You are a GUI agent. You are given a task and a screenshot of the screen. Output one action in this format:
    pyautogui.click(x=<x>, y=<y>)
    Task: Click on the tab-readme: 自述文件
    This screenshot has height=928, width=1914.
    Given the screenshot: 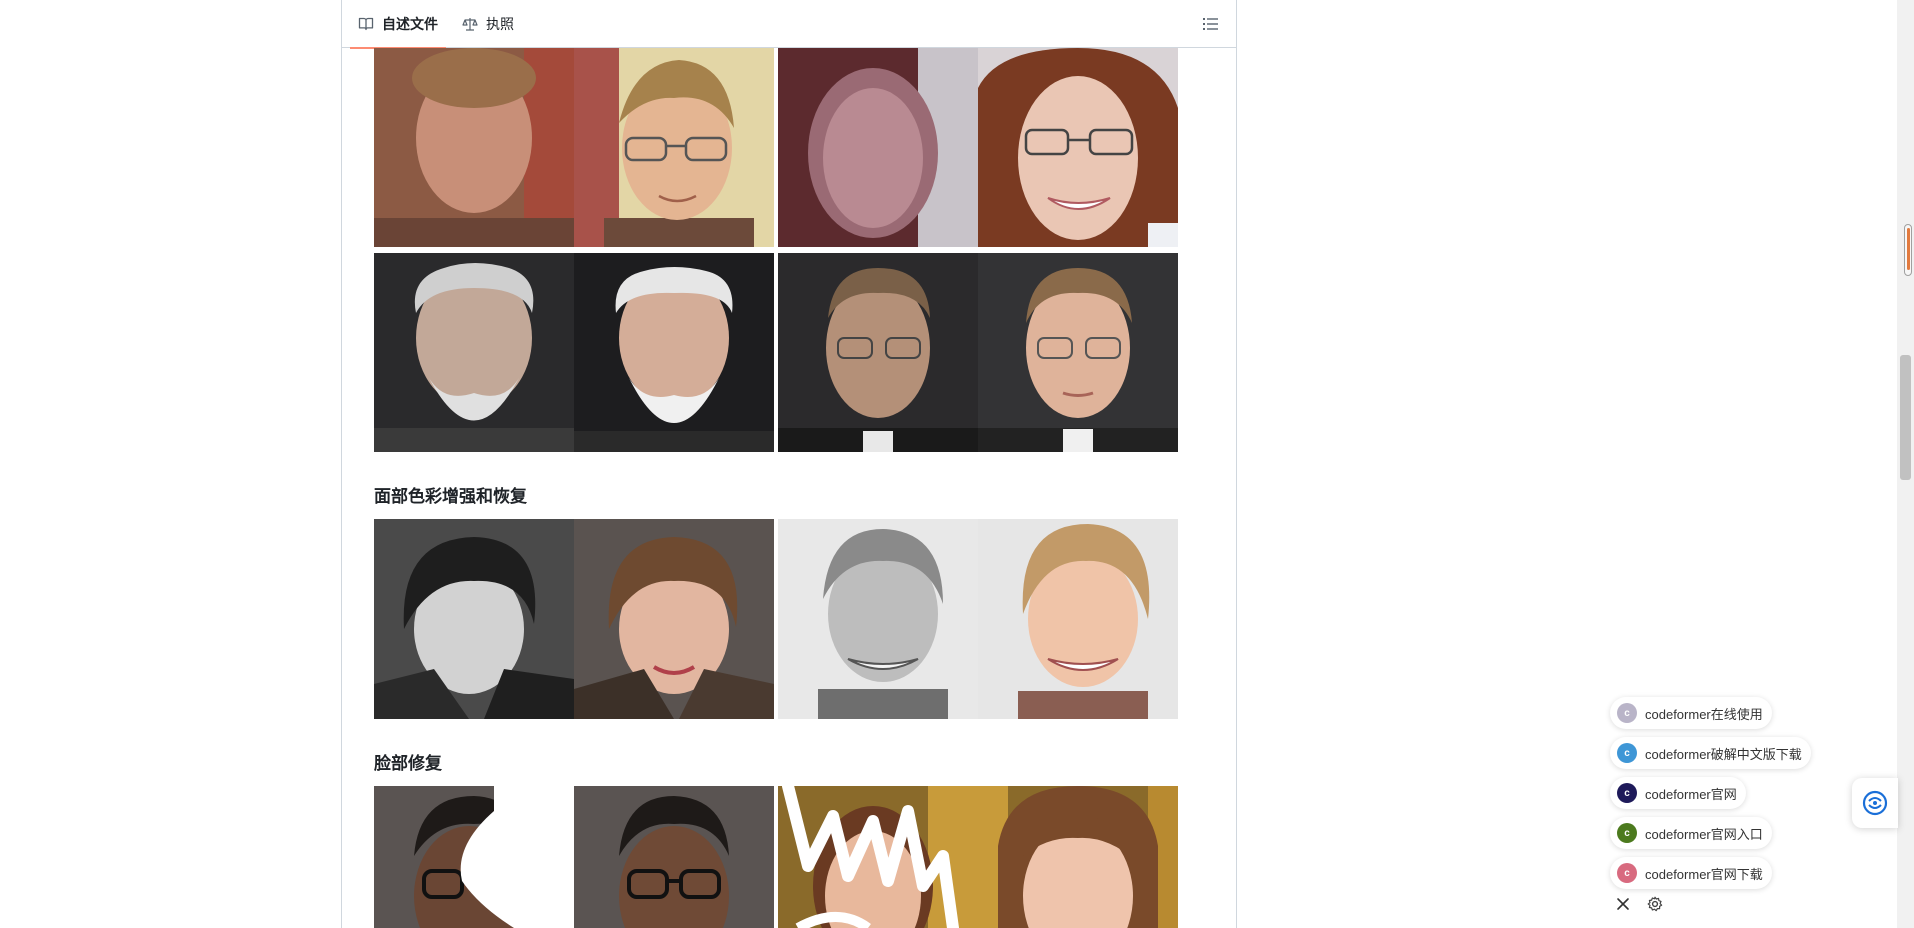 What is the action you would take?
    pyautogui.click(x=398, y=24)
    